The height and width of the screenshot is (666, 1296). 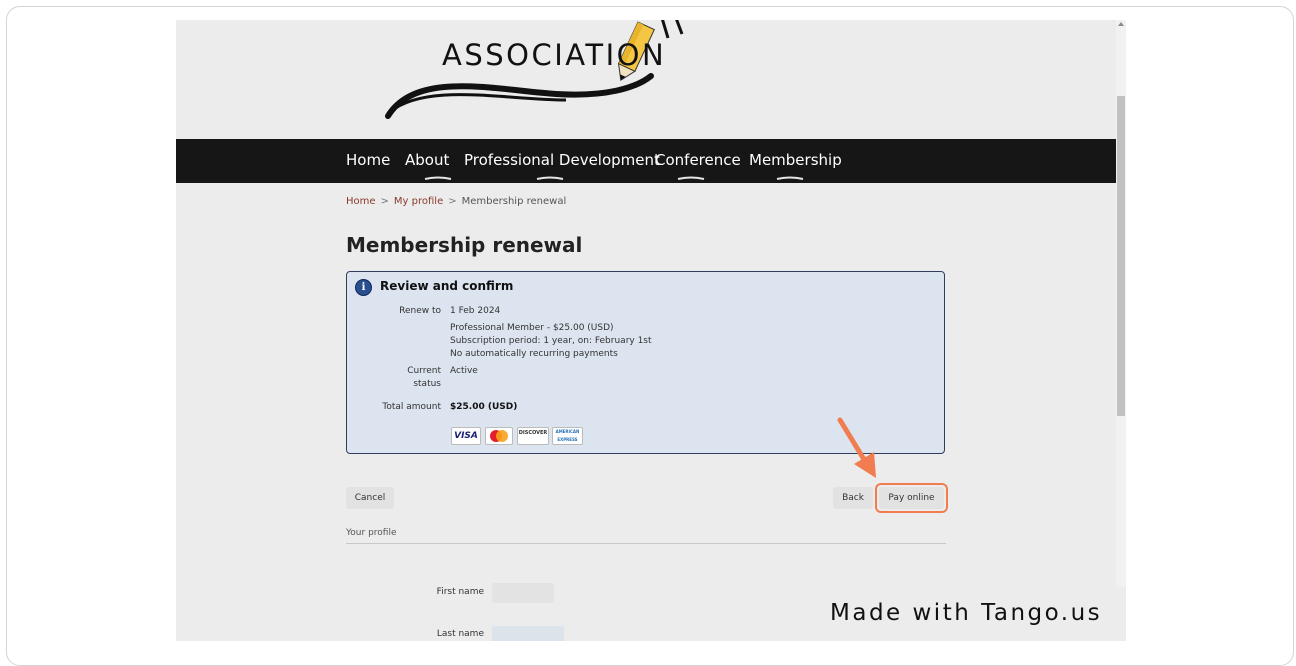 I want to click on breadcrumb: Home > My profile > Membership renewal, so click(x=456, y=201).